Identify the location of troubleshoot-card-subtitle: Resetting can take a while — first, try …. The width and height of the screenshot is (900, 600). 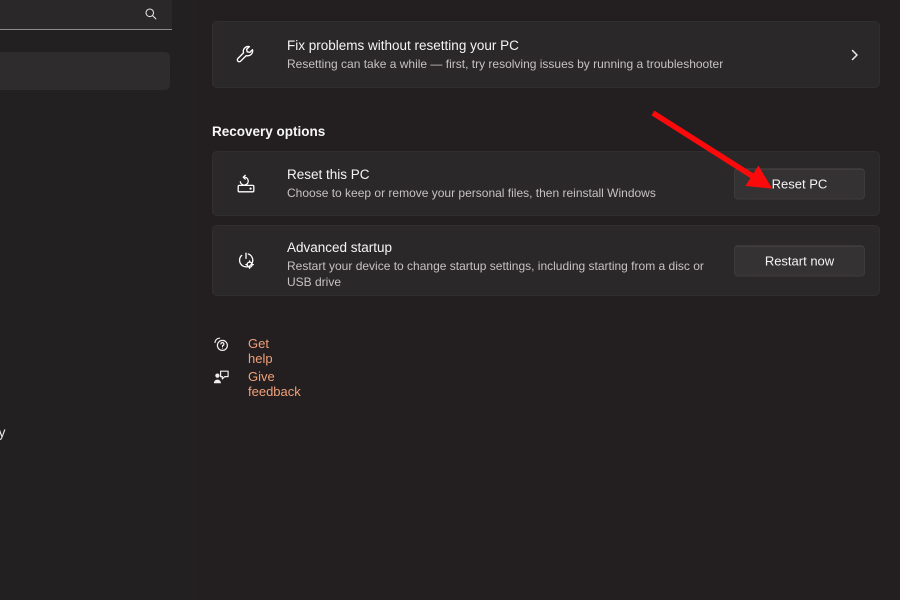
(505, 64).